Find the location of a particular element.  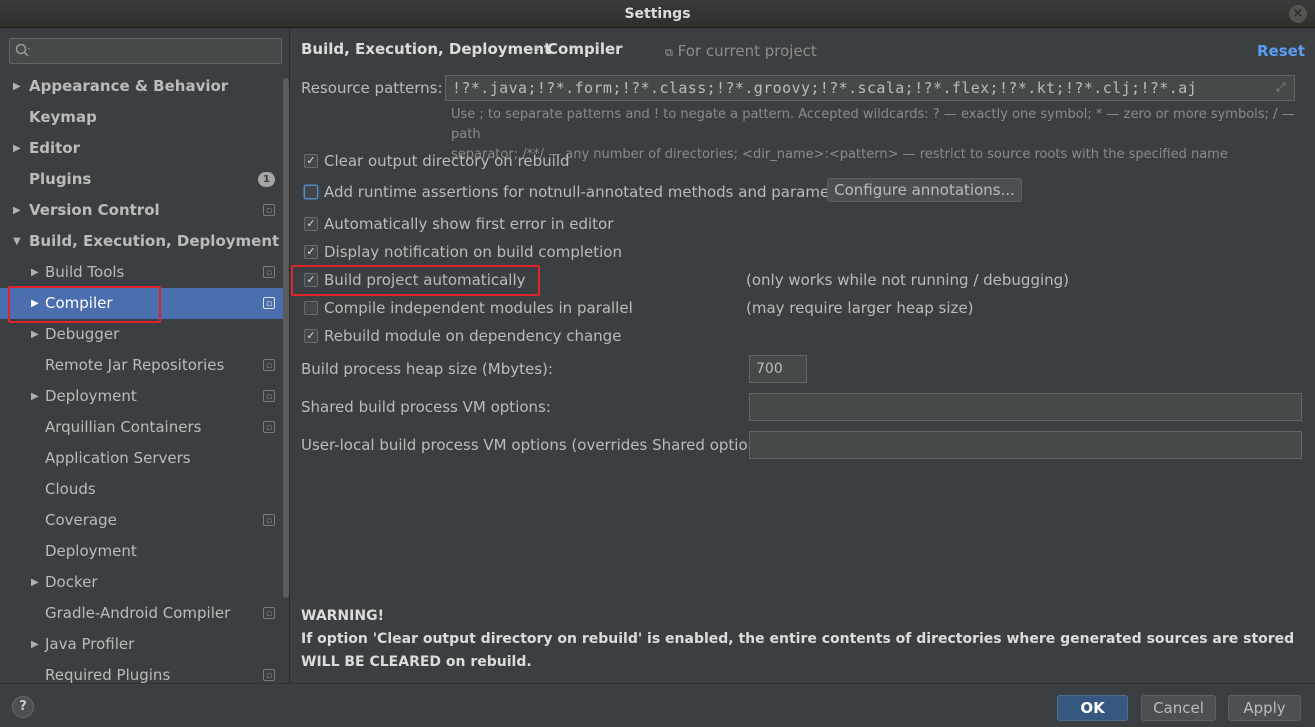

heap-size-value: 700 is located at coordinates (769, 369).